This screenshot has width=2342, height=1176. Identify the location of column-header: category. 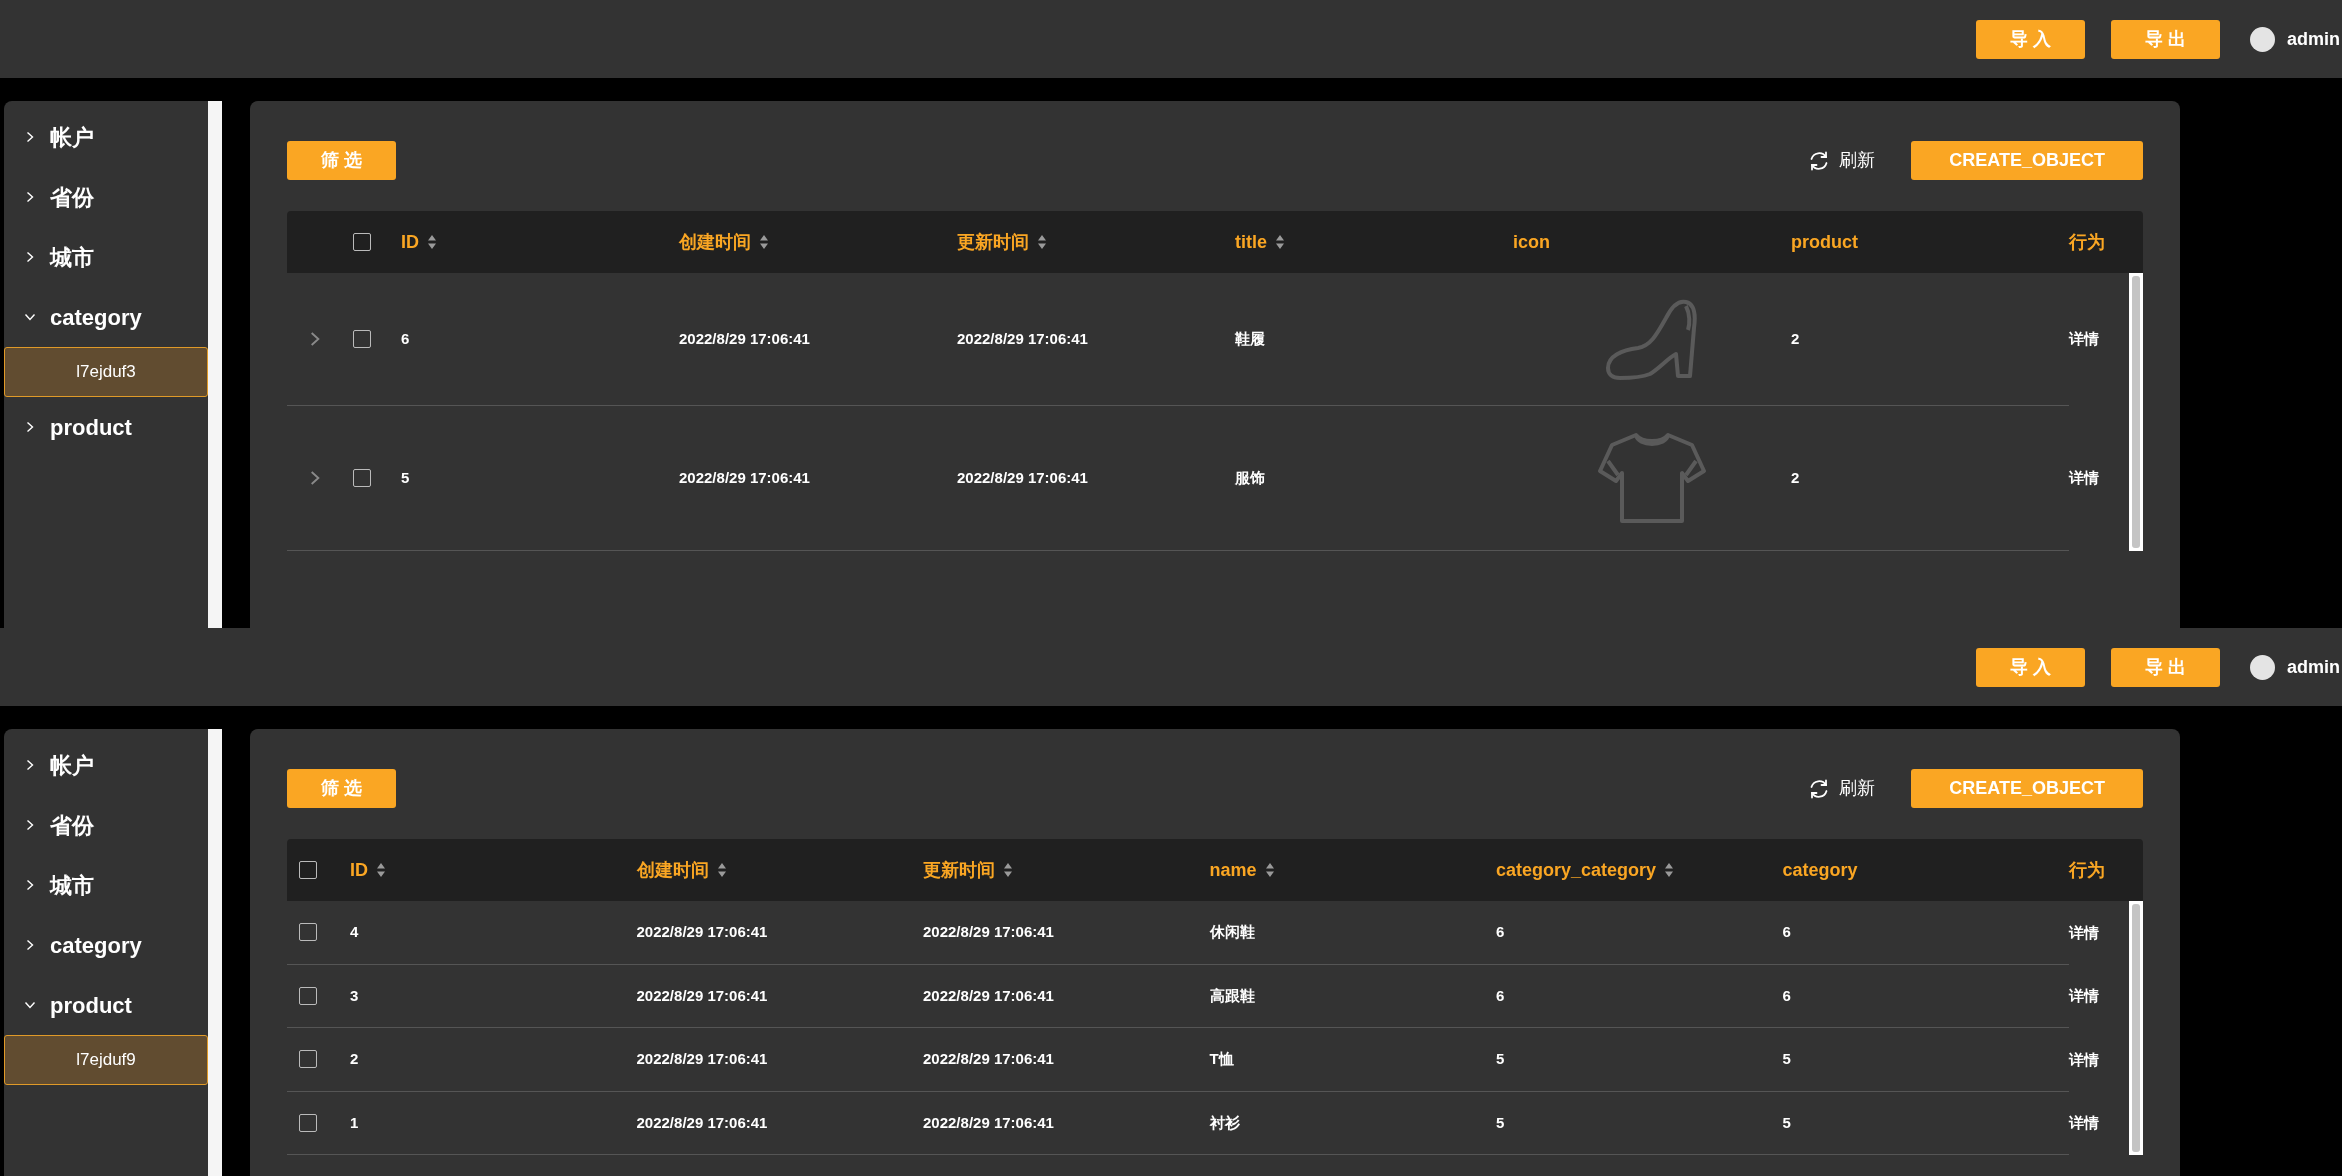
(1820, 870).